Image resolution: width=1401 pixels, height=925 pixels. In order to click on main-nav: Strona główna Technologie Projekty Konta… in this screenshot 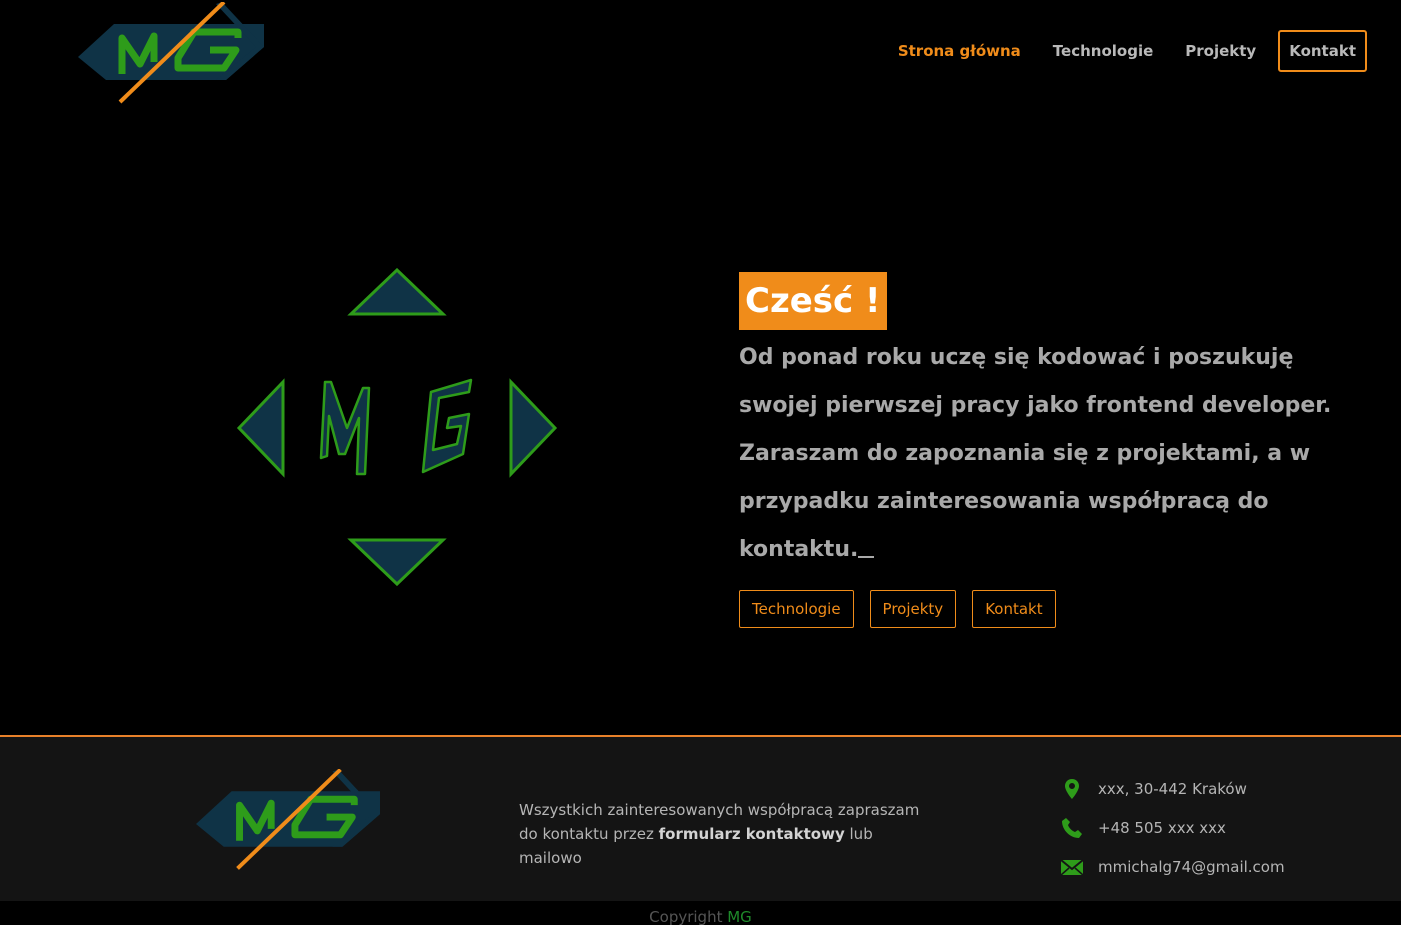, I will do `click(1116, 51)`.